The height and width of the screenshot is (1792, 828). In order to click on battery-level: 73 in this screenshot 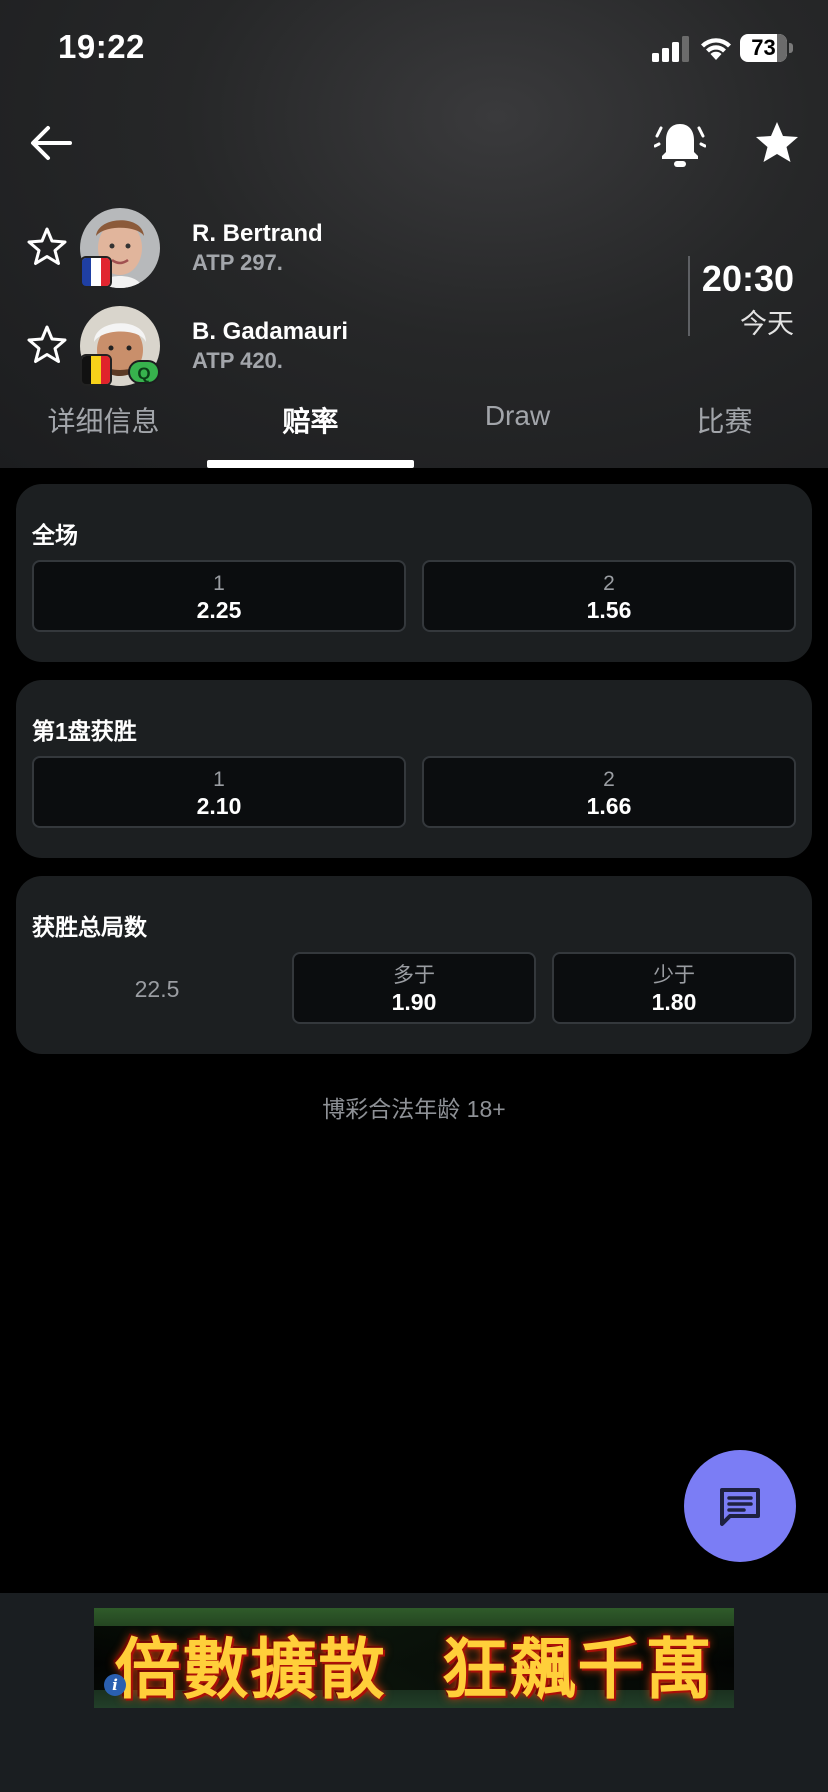, I will do `click(763, 47)`.